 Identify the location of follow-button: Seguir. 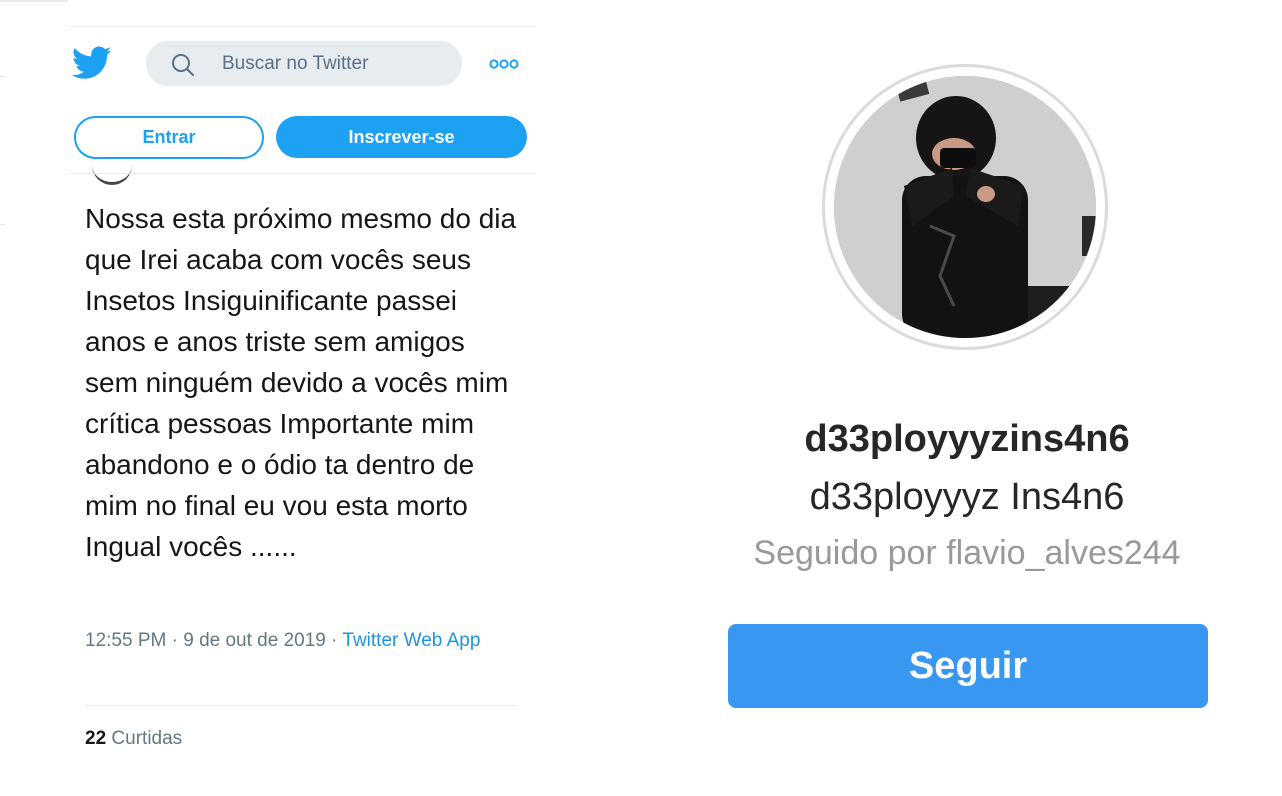
(968, 666).